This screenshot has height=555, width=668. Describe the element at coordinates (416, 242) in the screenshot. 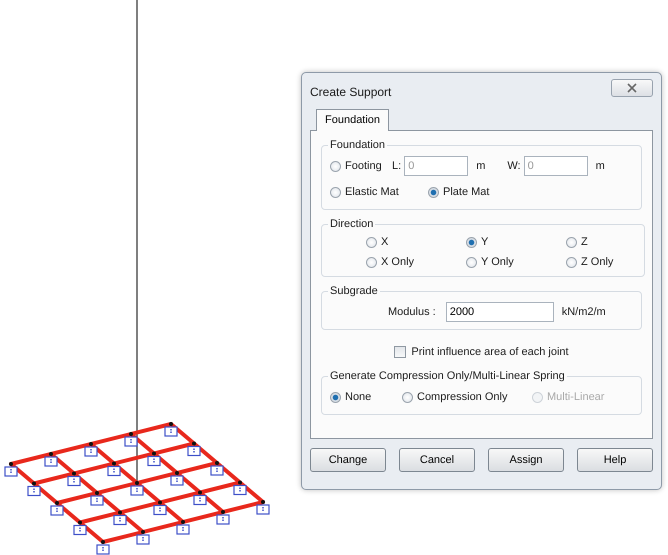

I see `radio-option: X` at that location.